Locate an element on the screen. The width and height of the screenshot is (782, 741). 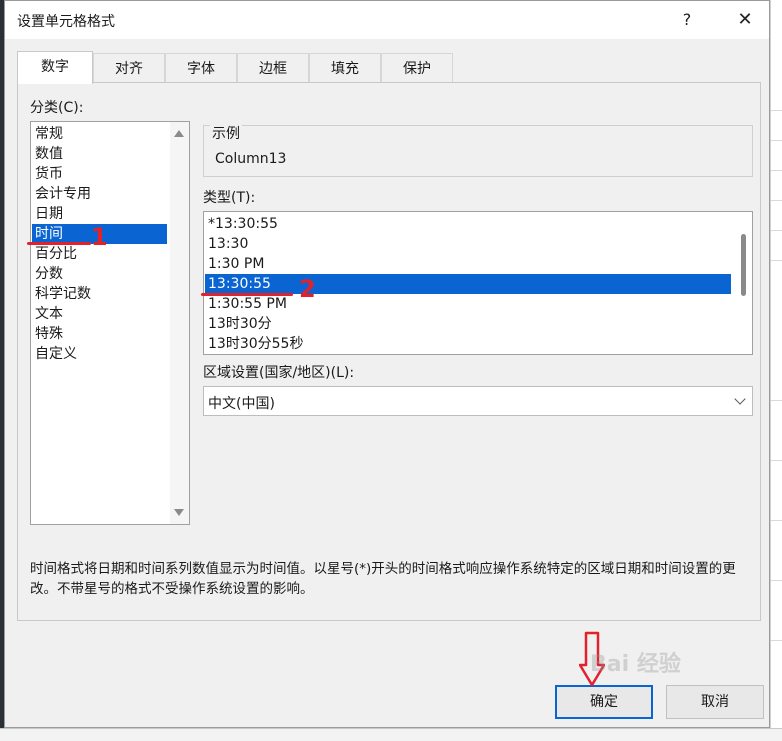
sample-value: Column13 is located at coordinates (251, 159).